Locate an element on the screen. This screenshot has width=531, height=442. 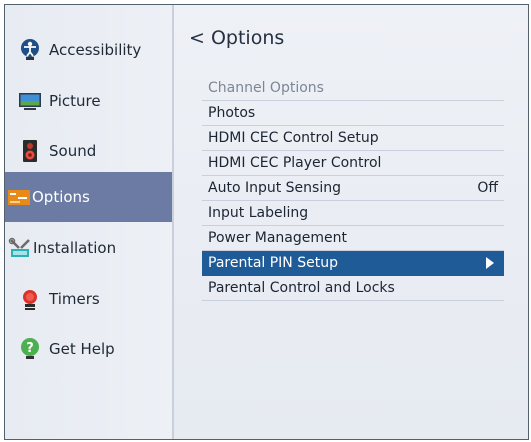
menu-item-power-management: Power Management is located at coordinates (353, 238).